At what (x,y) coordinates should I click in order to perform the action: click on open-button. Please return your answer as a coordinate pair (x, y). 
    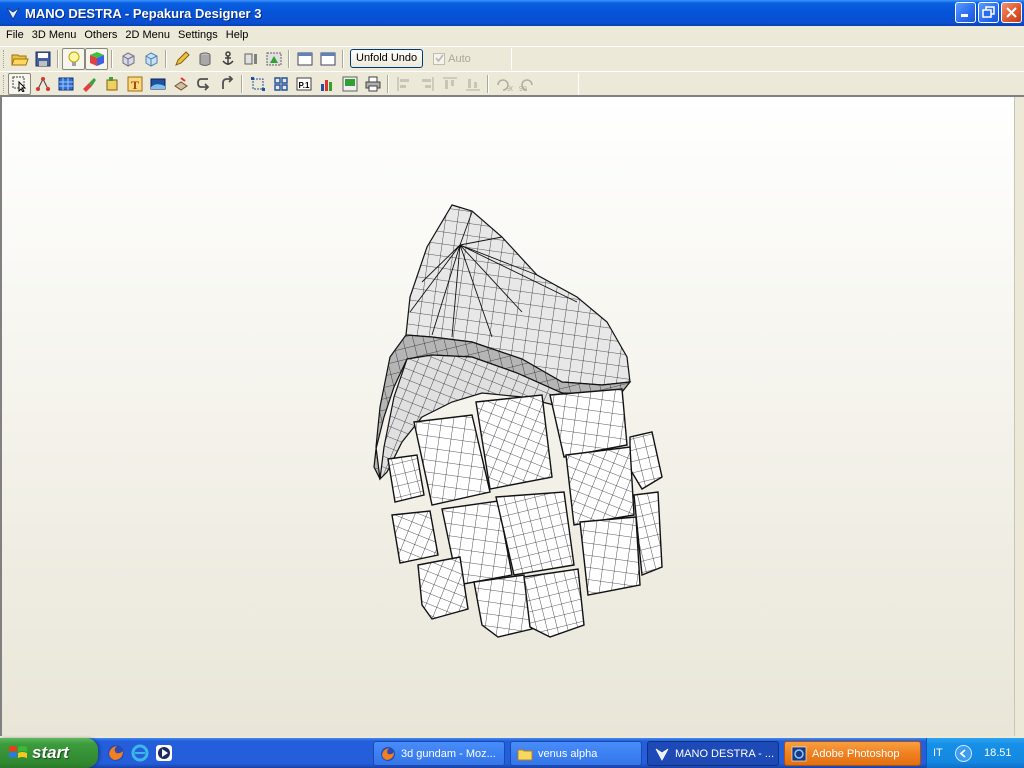
    Looking at the image, I should click on (19, 59).